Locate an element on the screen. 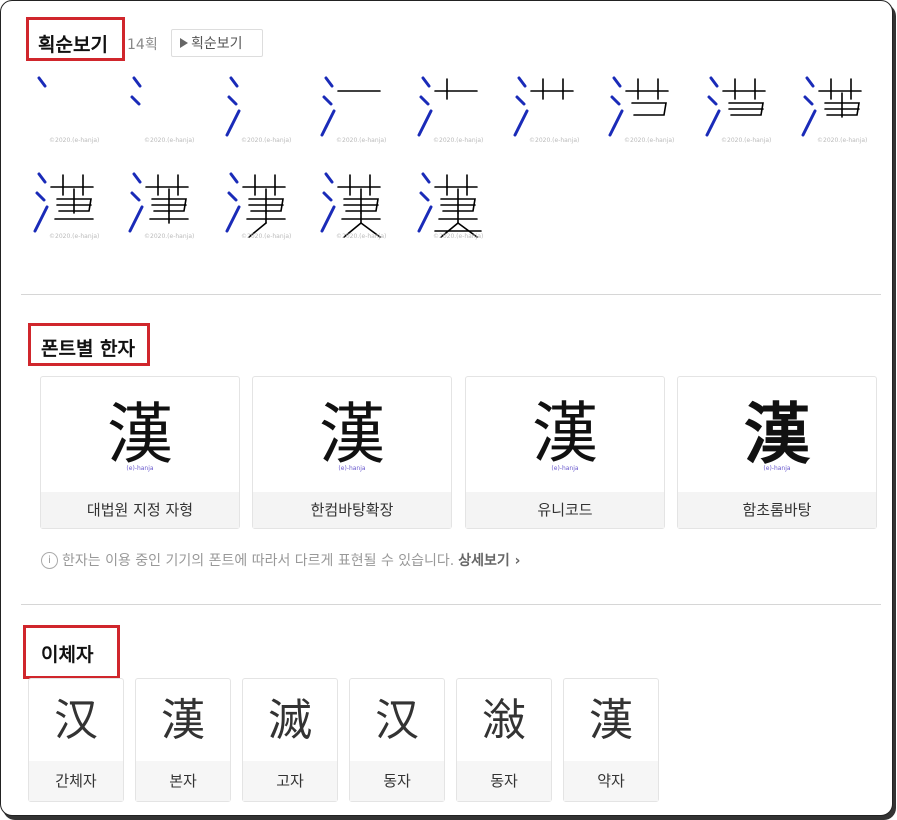 The image size is (897, 820). font-card: 漢 (e)-hanja 한컴바탕확장 is located at coordinates (352, 452).